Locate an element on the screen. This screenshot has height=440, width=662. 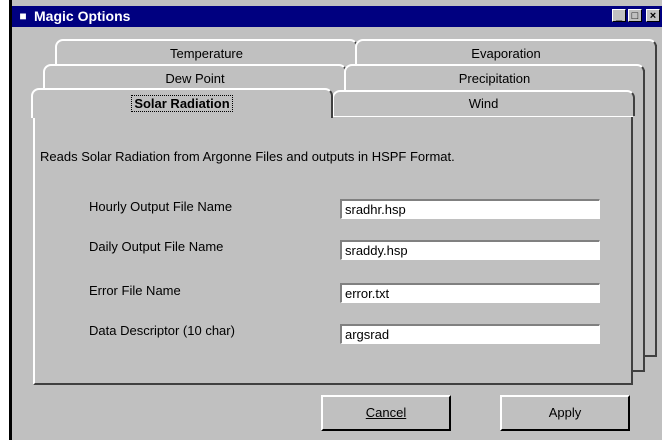
data-descriptor-label: Data Descriptor (10 char) is located at coordinates (162, 330).